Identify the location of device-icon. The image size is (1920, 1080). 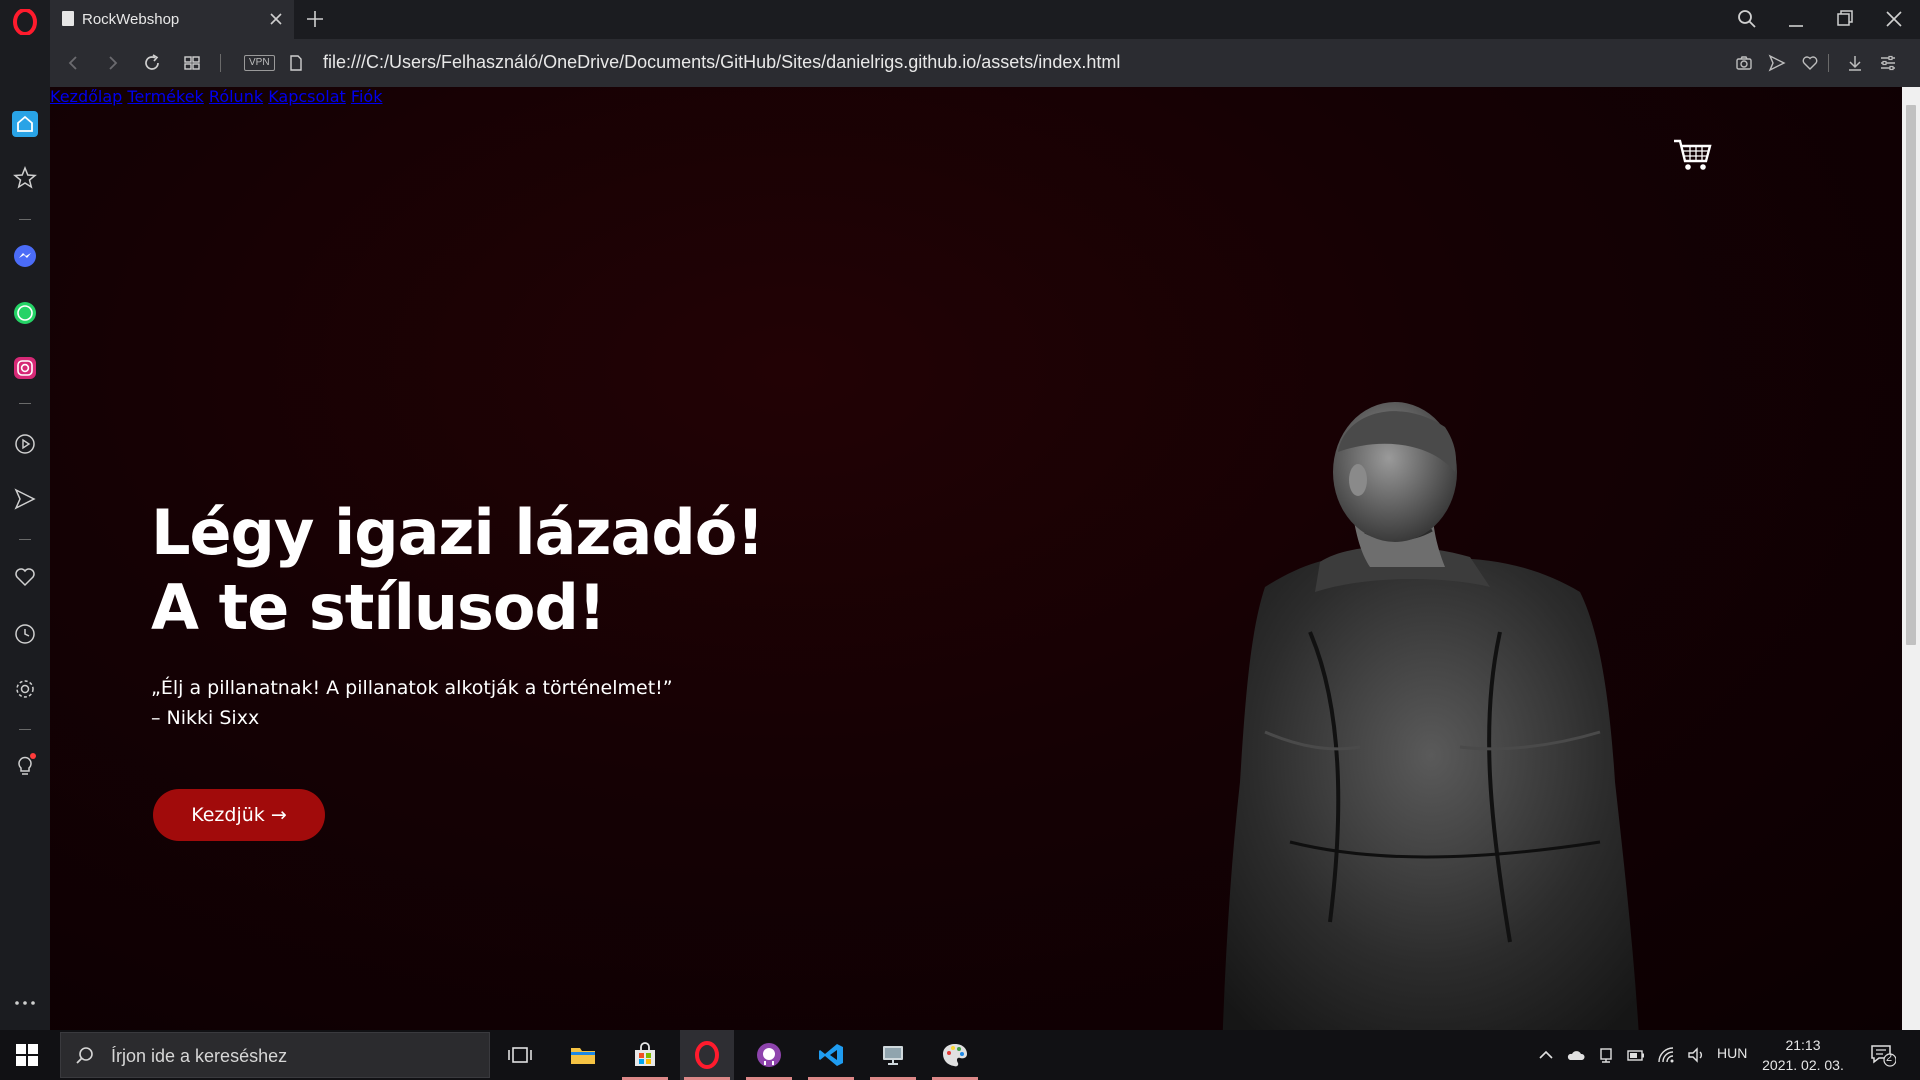
(1606, 1055).